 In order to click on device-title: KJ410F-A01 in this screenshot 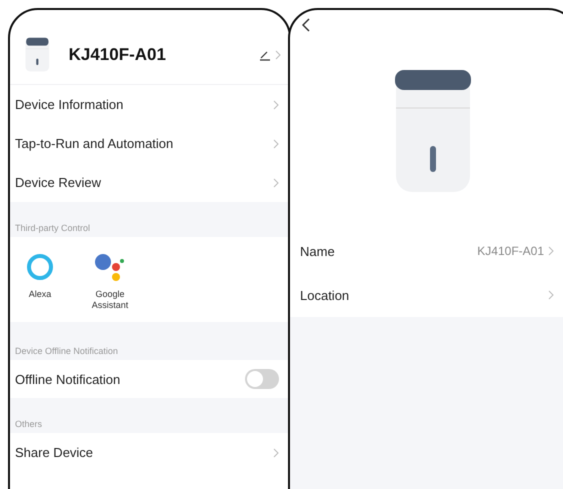, I will do `click(117, 55)`.